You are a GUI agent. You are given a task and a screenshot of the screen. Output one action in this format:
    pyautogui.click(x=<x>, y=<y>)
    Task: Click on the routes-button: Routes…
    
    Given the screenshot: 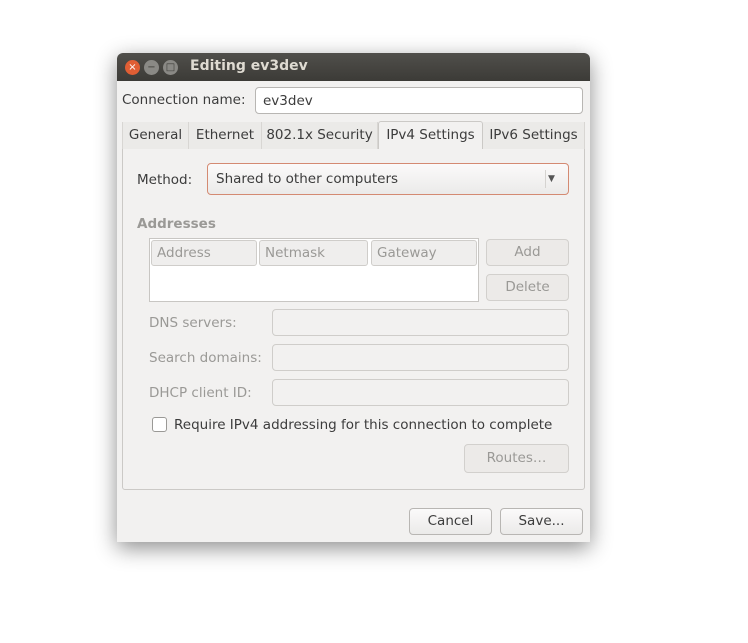 What is the action you would take?
    pyautogui.click(x=516, y=458)
    